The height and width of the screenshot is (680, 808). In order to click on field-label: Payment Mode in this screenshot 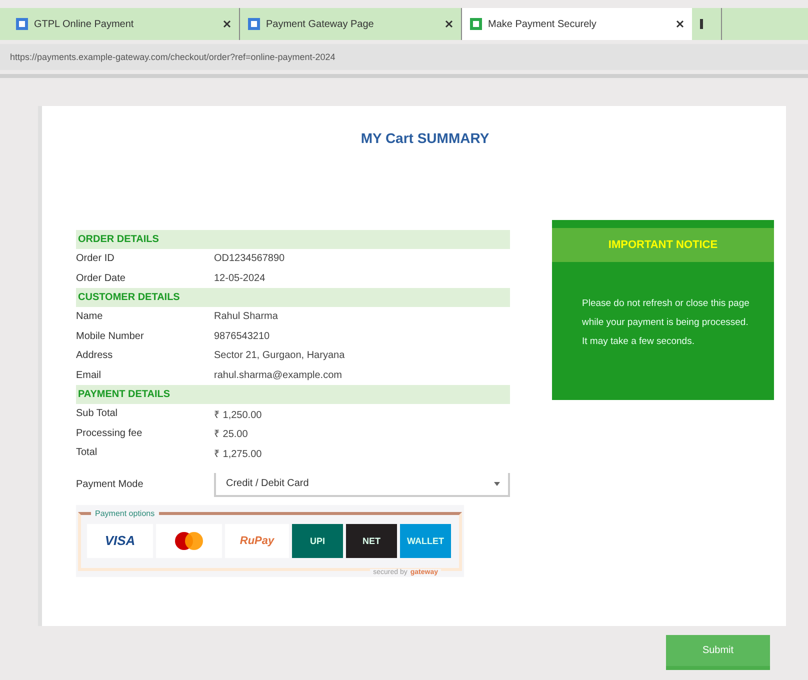, I will do `click(110, 484)`.